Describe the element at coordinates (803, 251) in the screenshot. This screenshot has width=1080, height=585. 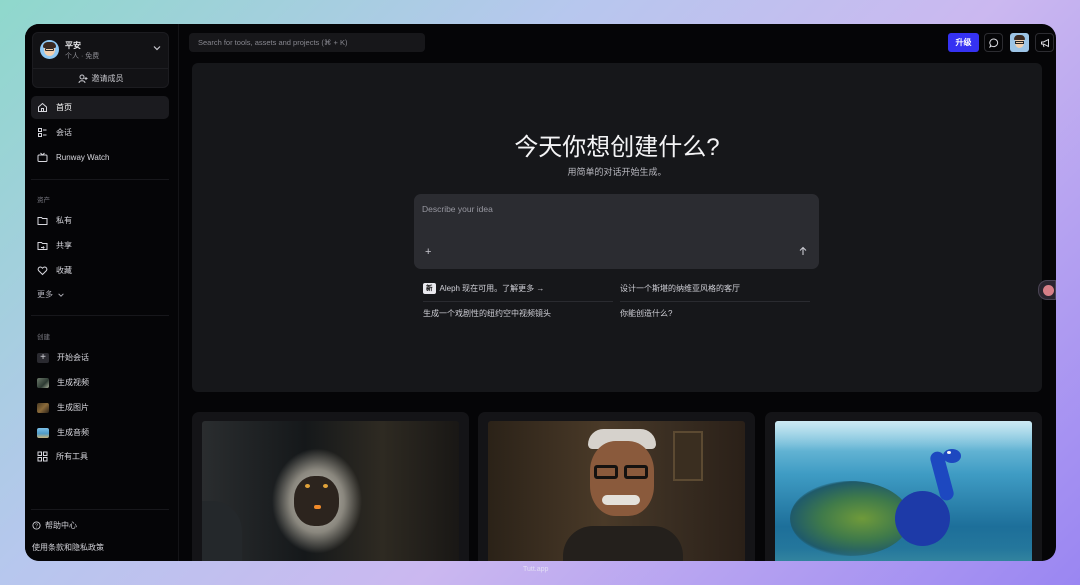
I see `send-arrow-icon` at that location.